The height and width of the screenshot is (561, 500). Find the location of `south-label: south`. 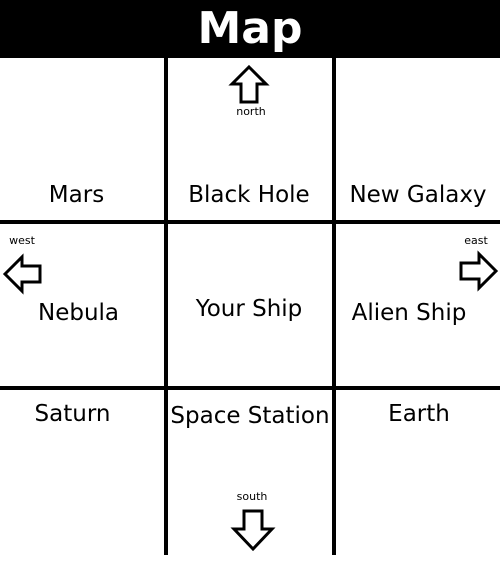

south-label: south is located at coordinates (252, 496).